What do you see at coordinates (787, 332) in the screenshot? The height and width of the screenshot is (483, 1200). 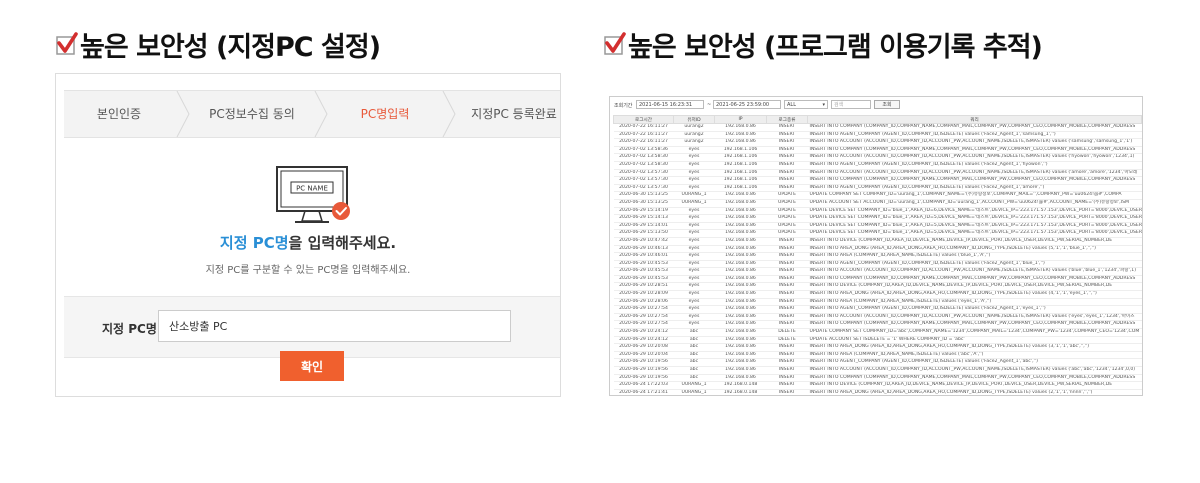 I see `cell-log-type: DELETE` at bounding box center [787, 332].